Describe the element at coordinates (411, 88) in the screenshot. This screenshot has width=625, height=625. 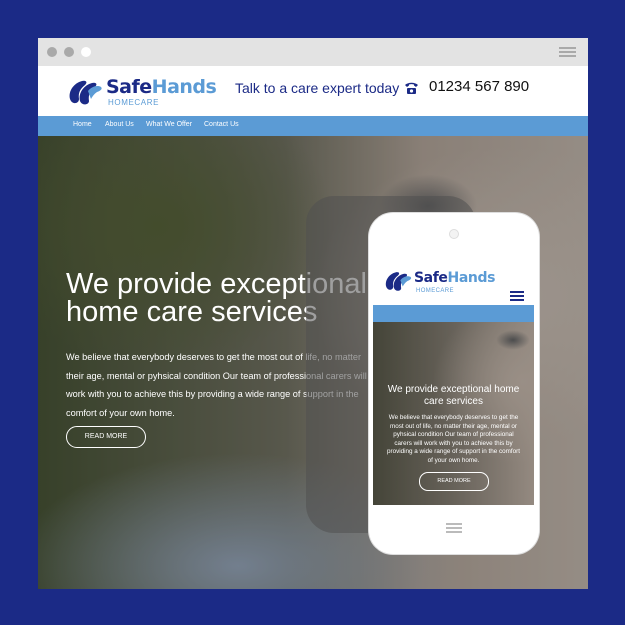
I see `telephone-icon` at that location.